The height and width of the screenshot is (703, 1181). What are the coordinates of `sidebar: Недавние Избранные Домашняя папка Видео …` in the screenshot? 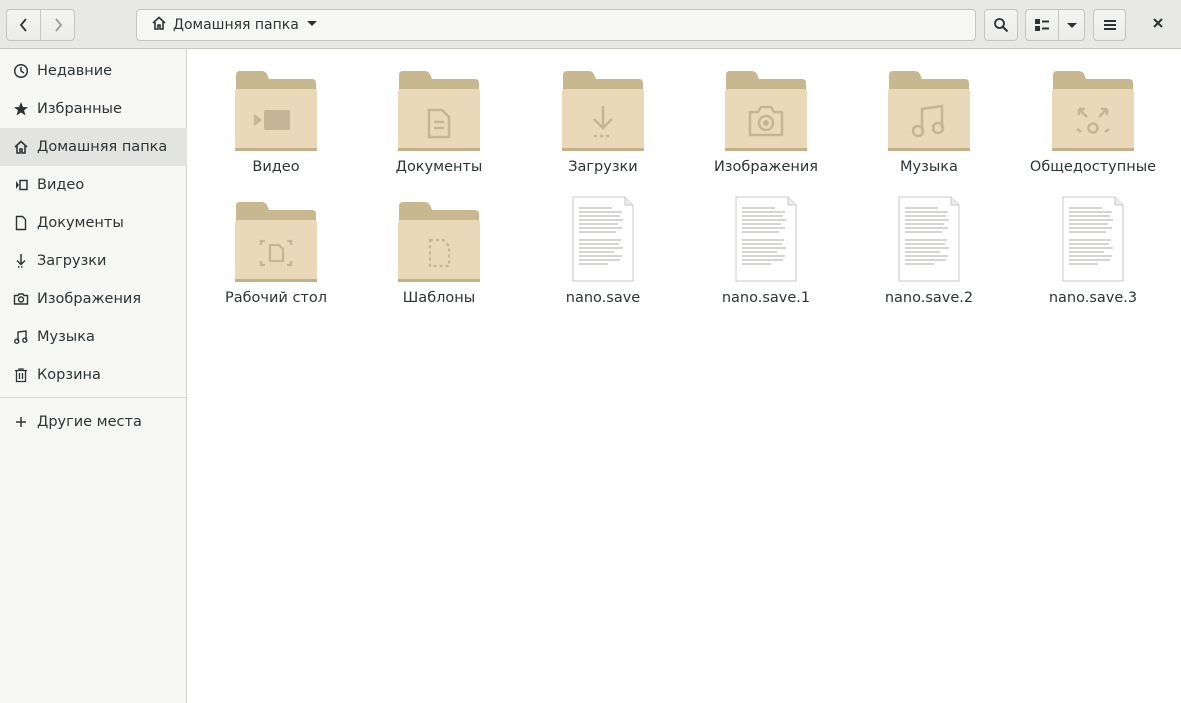 It's located at (93, 376).